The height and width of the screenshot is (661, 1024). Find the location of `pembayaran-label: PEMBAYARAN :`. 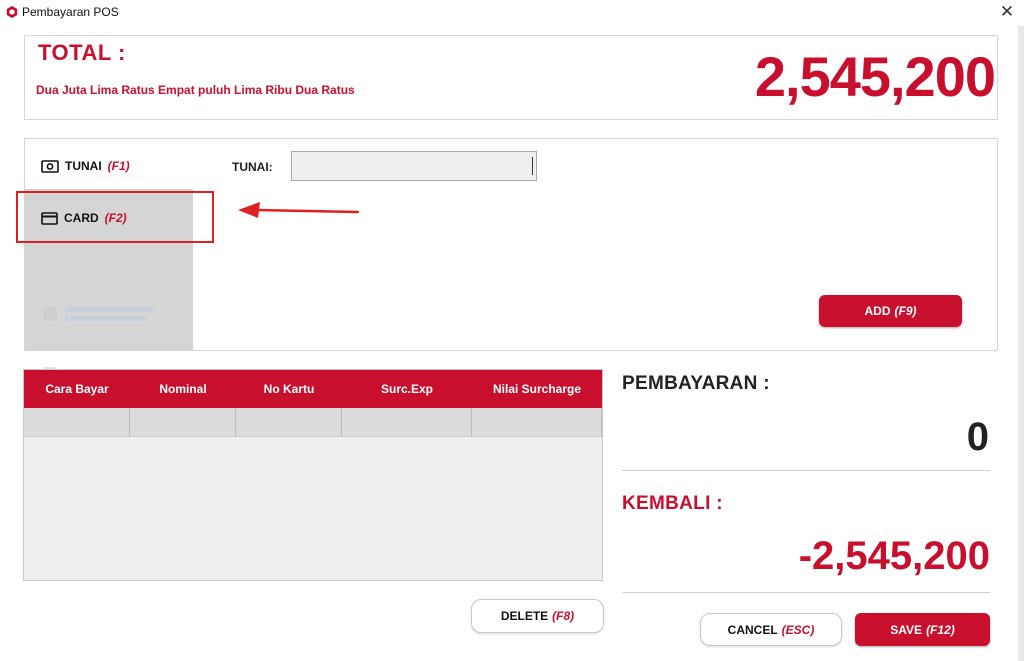

pembayaran-label: PEMBAYARAN : is located at coordinates (696, 383).